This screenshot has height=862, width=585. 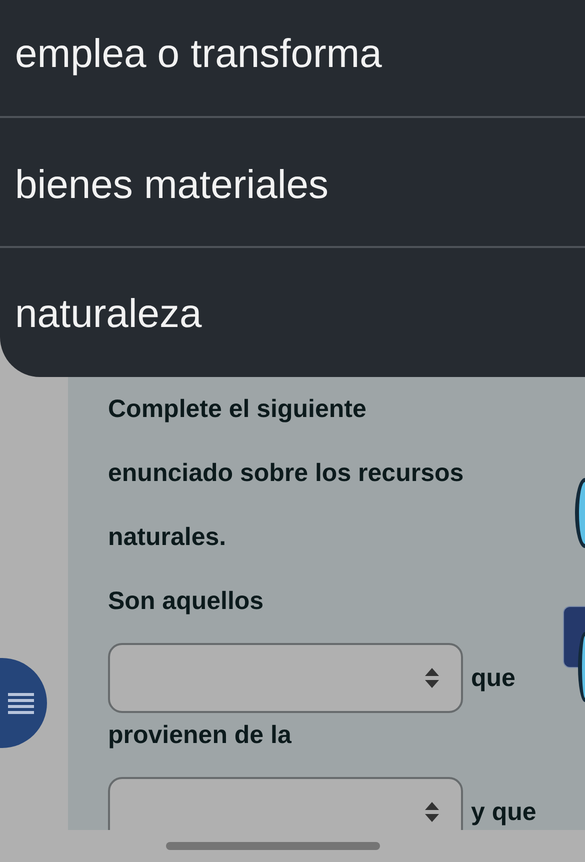 I want to click on menu-option: emplea o transforma, so click(x=292, y=59).